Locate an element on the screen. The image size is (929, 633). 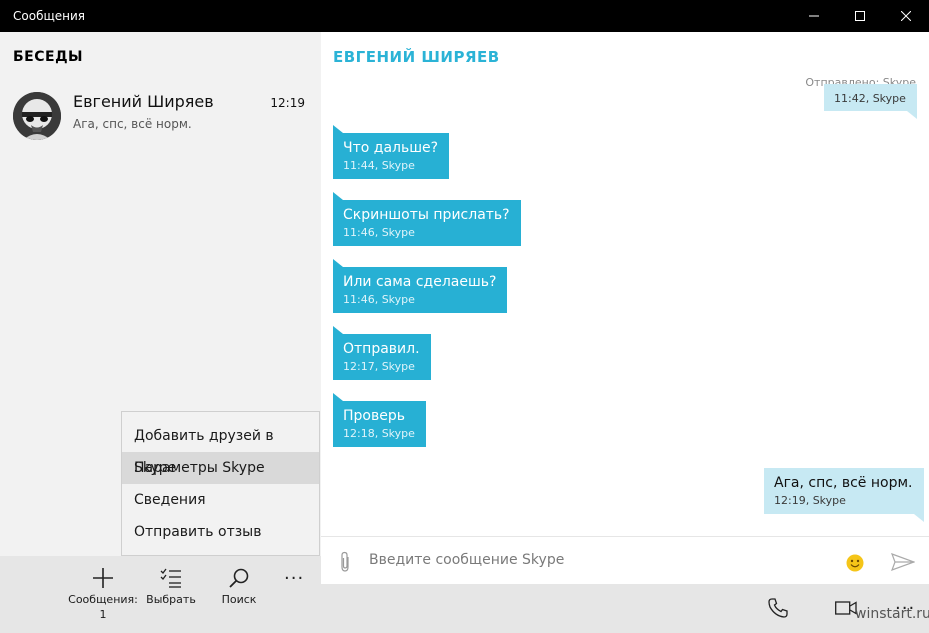
message-meta: 11:44, Skype is located at coordinates (379, 165).